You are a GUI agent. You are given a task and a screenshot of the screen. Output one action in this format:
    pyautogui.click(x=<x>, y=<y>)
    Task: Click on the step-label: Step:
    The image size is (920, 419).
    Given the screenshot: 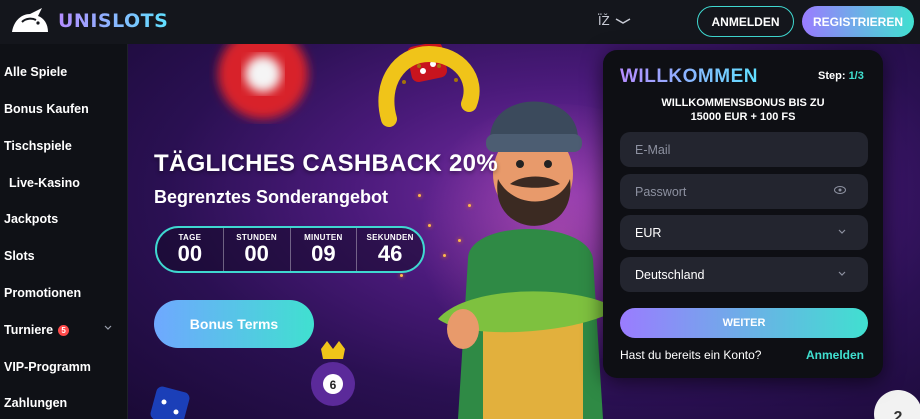 What is the action you would take?
    pyautogui.click(x=832, y=76)
    